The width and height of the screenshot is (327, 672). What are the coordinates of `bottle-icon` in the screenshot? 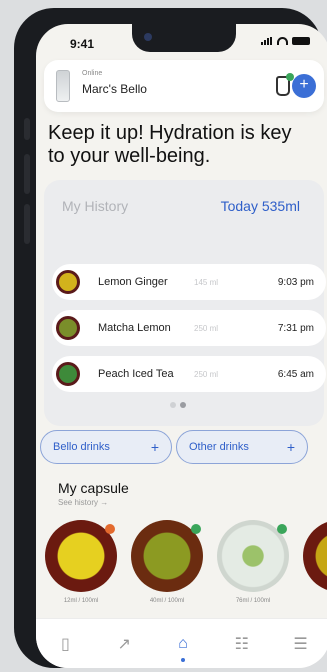 It's located at (285, 84).